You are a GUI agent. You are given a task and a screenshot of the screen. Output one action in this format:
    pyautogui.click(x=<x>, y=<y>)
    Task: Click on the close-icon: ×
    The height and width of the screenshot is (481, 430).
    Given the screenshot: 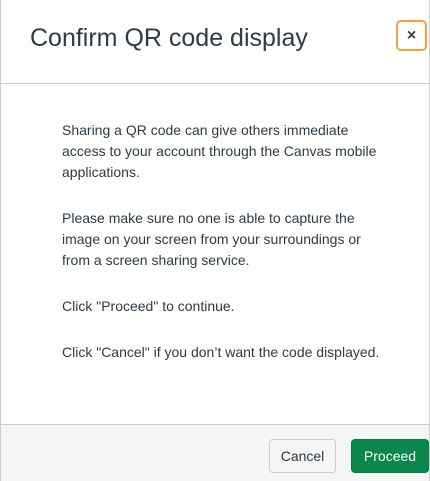 What is the action you would take?
    pyautogui.click(x=411, y=35)
    